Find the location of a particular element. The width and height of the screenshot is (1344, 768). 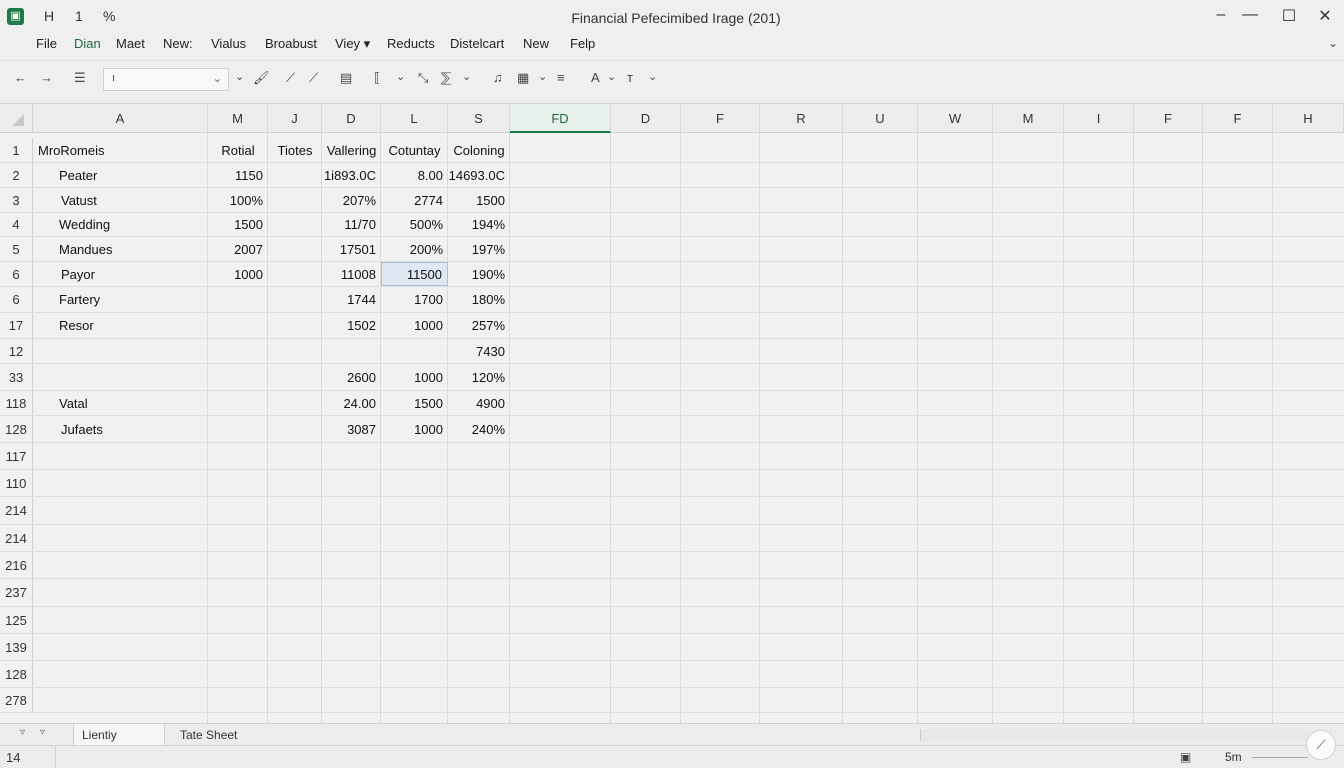

quick-action-icon: ⟋ is located at coordinates (1321, 745).